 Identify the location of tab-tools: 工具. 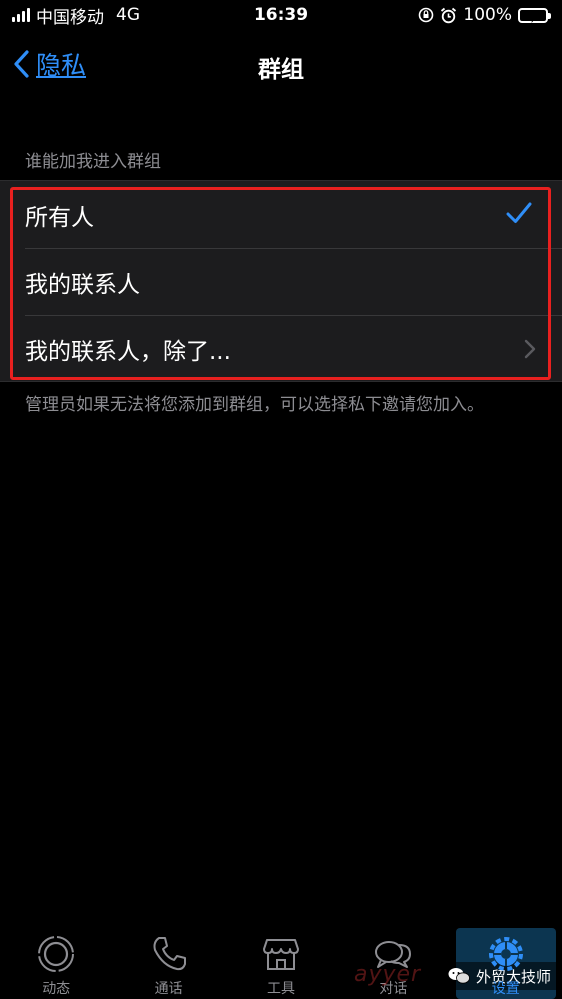
(281, 961).